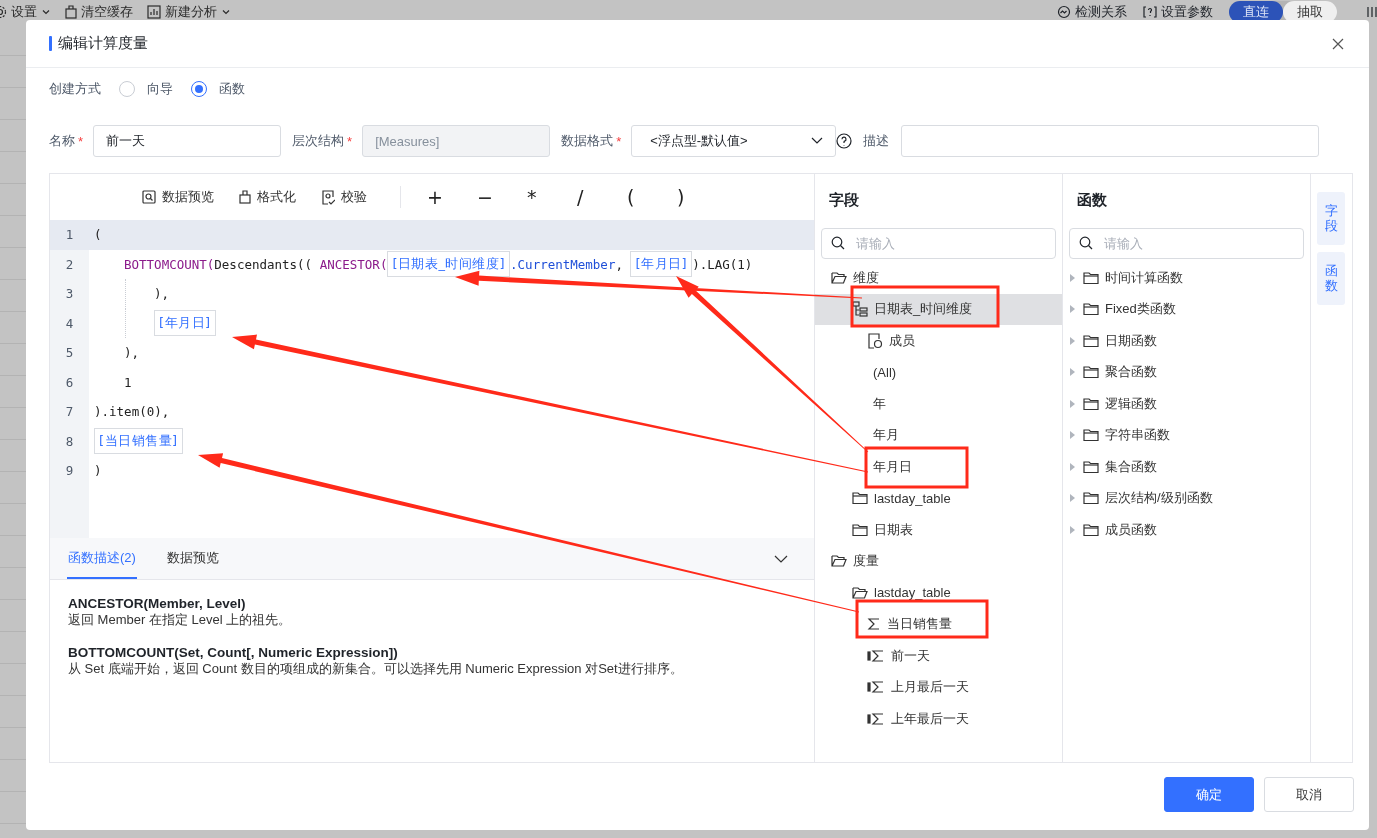 The image size is (1377, 838). I want to click on line-number: 8, so click(69, 441).